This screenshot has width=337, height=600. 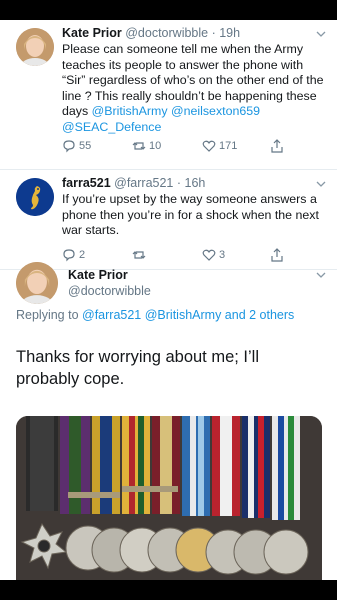 I want to click on timestamp: · 16h, so click(x=191, y=183).